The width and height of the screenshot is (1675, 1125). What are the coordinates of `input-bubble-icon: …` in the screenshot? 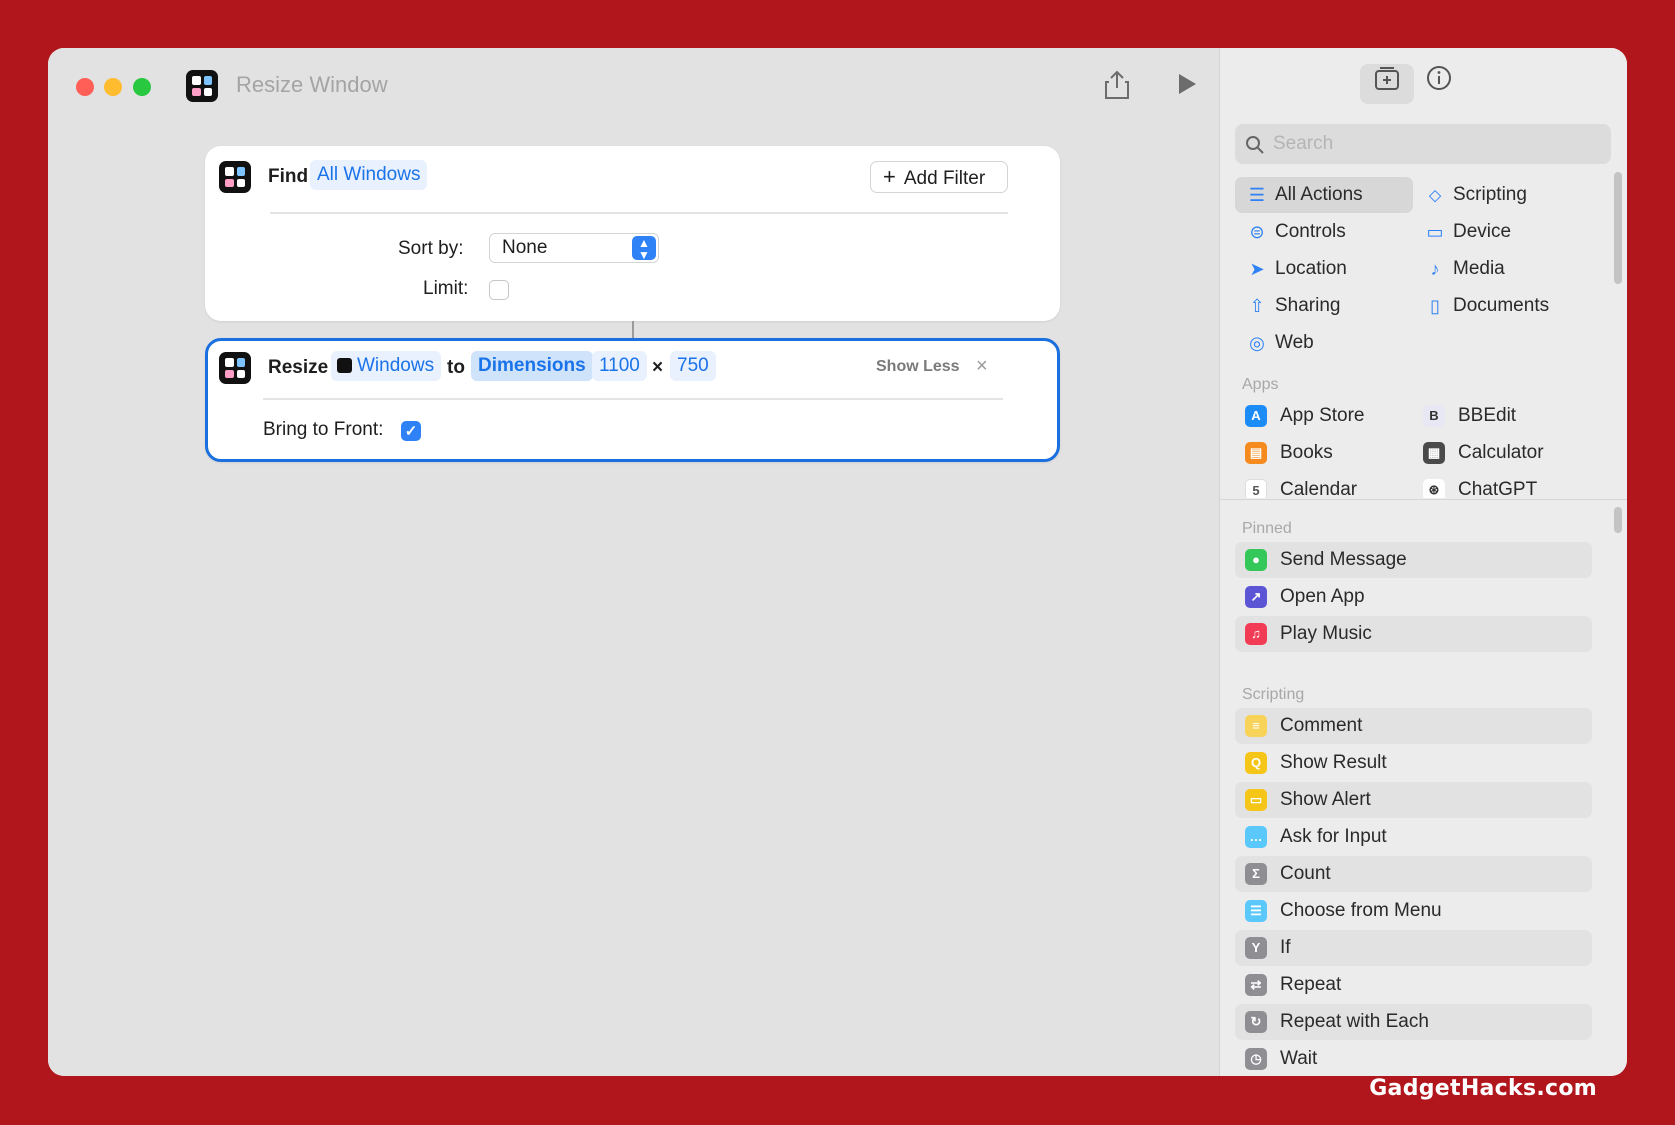 It's located at (1256, 837).